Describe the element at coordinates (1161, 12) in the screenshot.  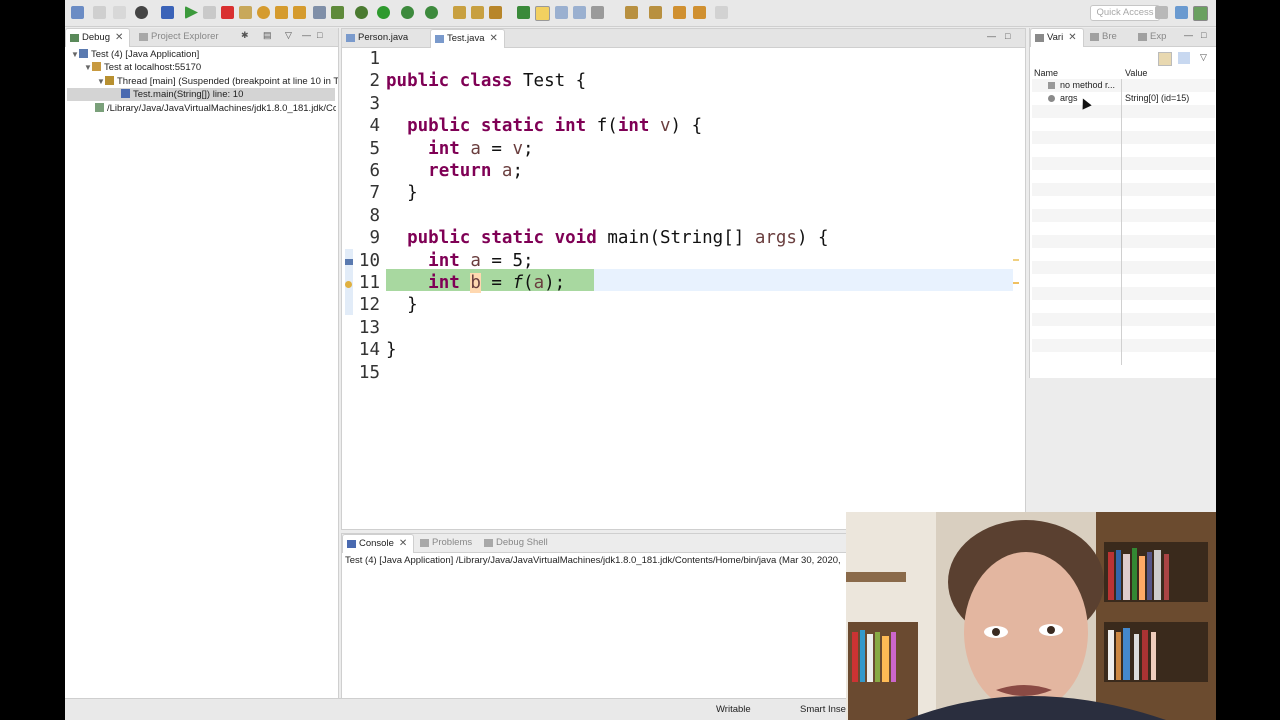
I see `open-perspective-icon` at that location.